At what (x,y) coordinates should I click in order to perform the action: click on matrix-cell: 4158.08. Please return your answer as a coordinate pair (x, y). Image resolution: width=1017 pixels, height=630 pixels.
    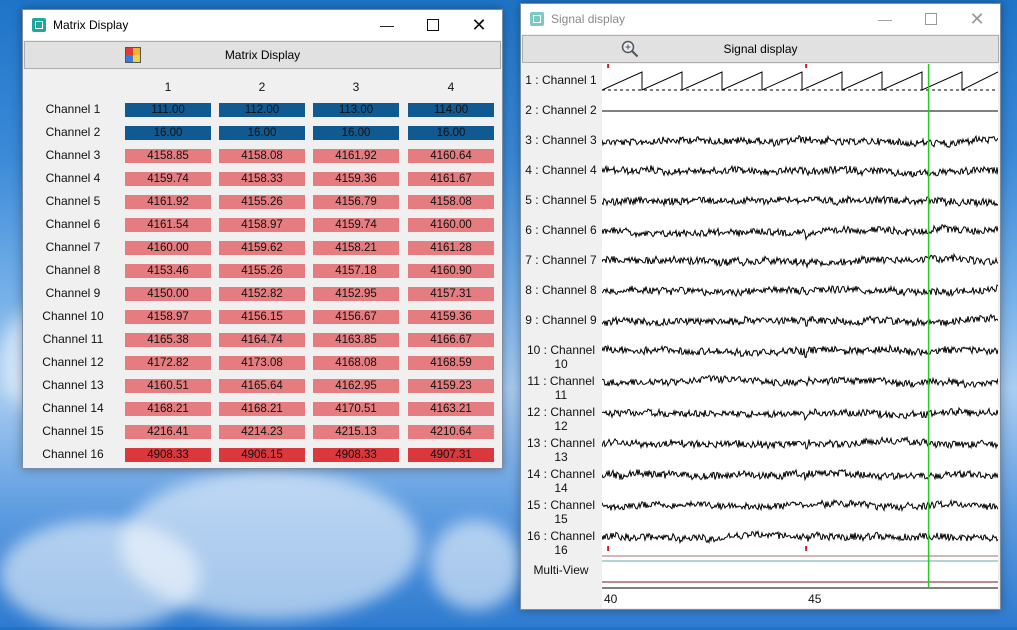
    Looking at the image, I should click on (451, 202).